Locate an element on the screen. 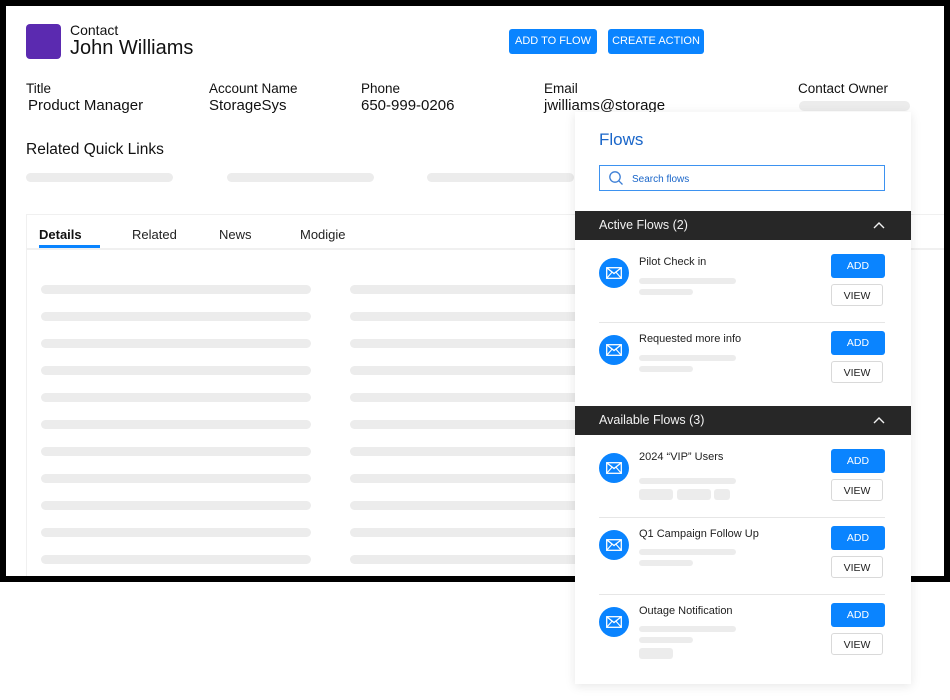  search-icon is located at coordinates (616, 178).